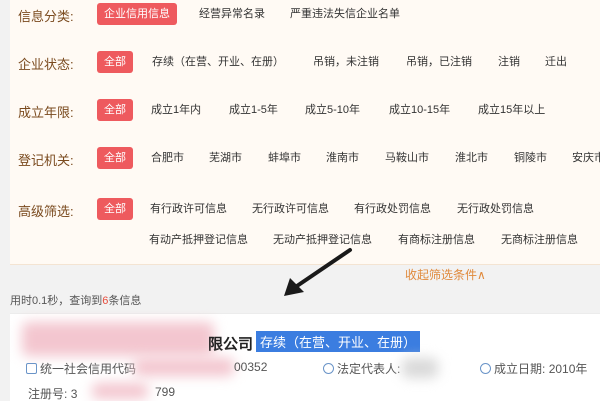 The width and height of the screenshot is (600, 401). I want to click on authority-option-hefei: 合肥市, so click(167, 158).